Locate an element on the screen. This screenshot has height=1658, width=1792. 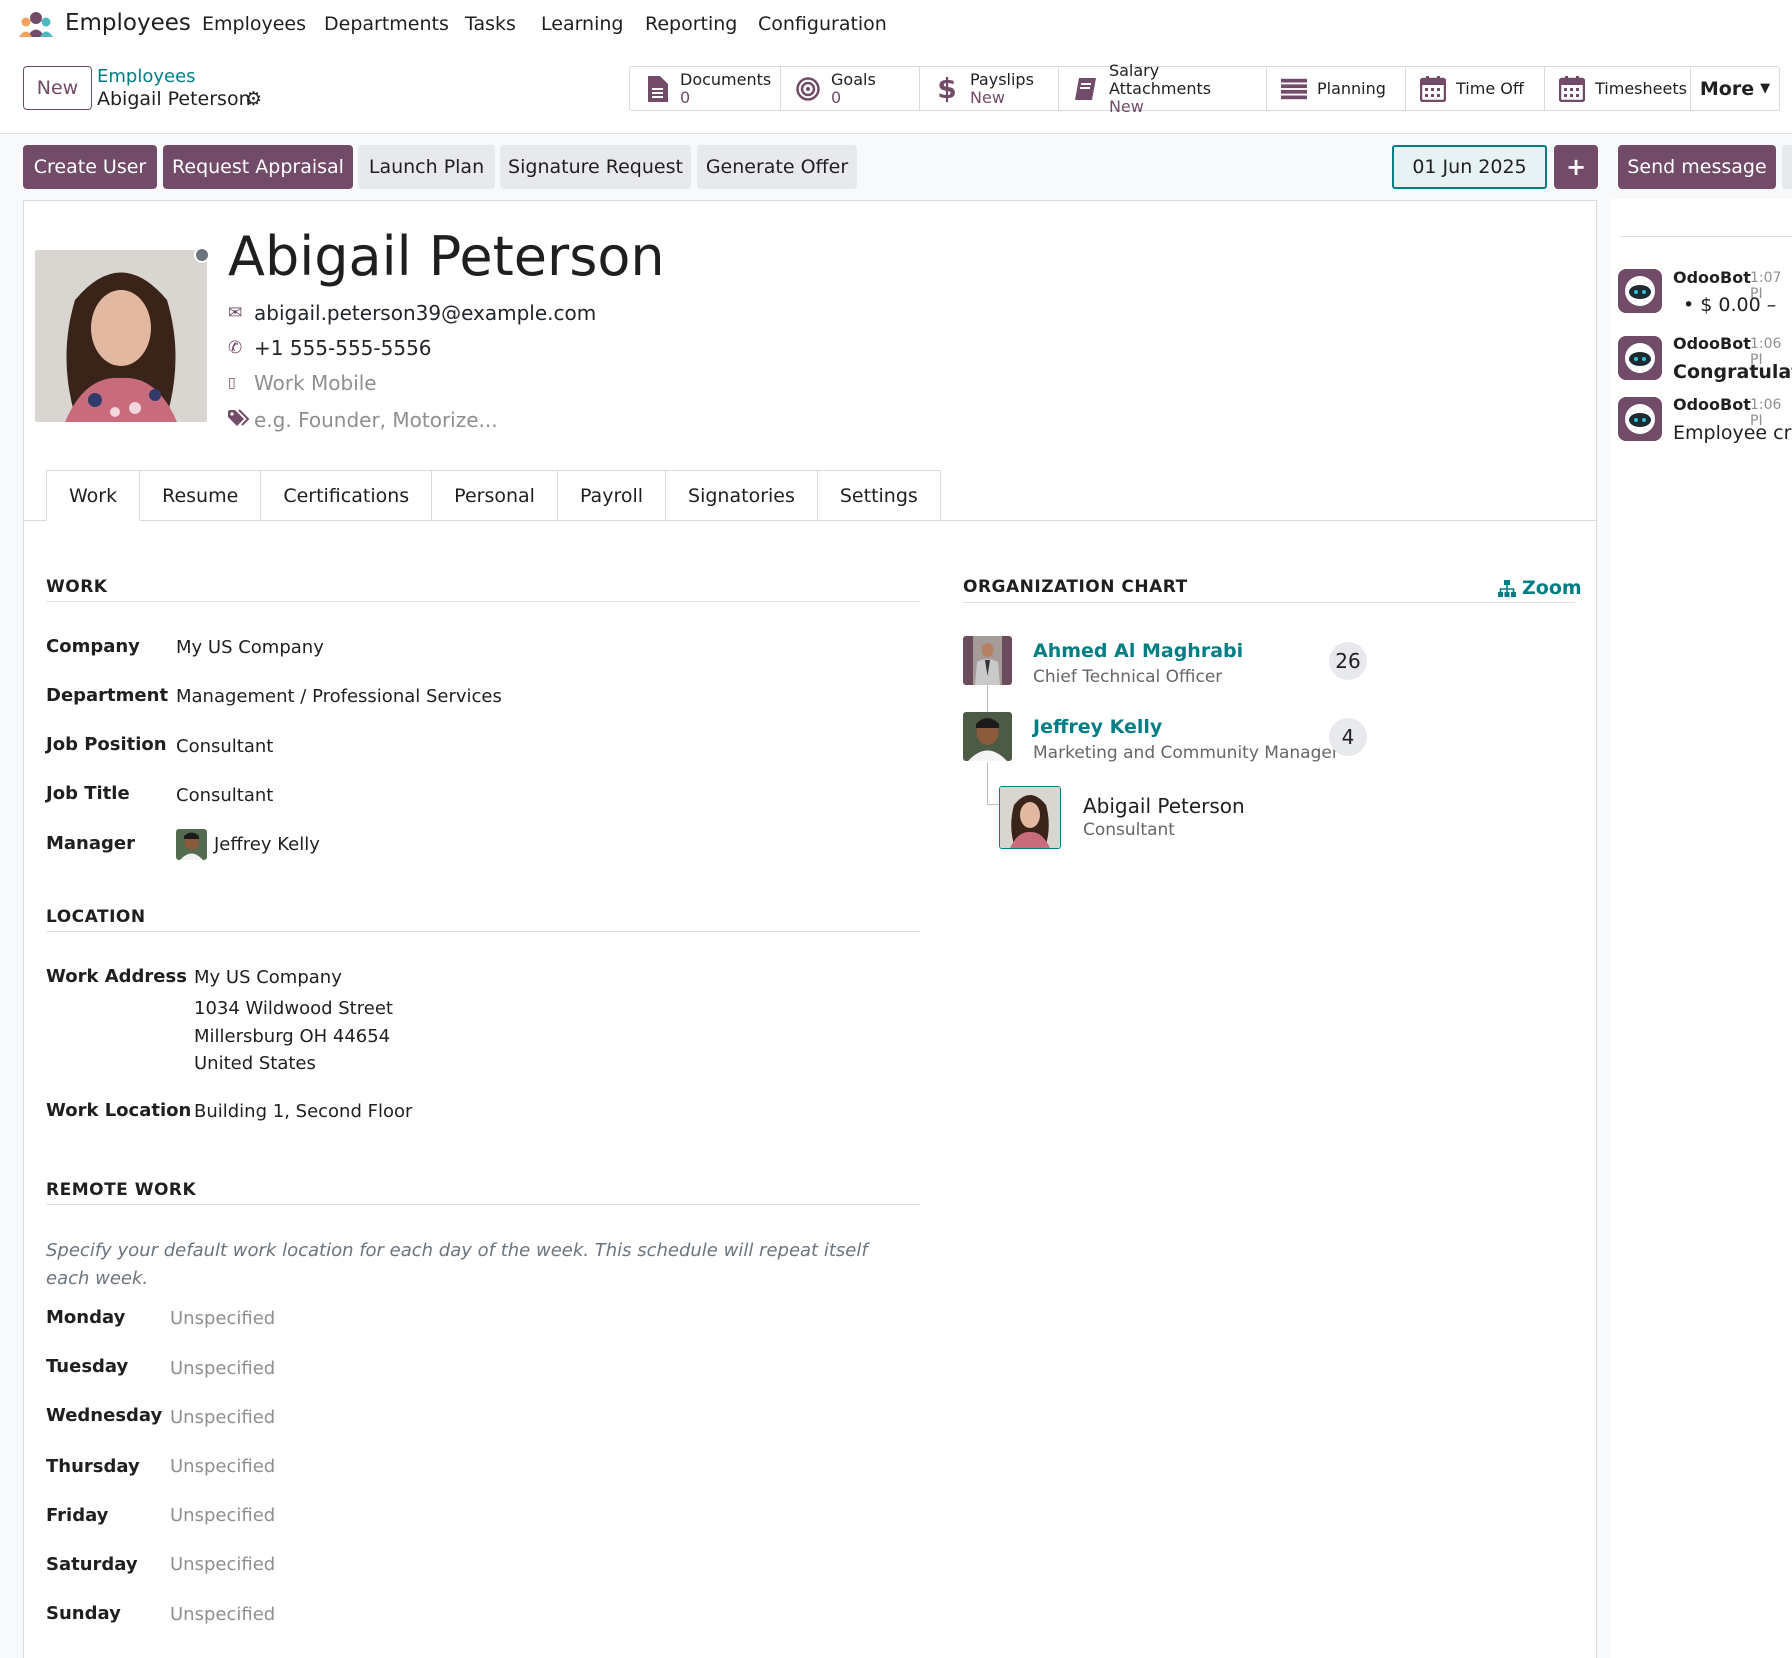
generate-offer-button: Generate Offer is located at coordinates (777, 167).